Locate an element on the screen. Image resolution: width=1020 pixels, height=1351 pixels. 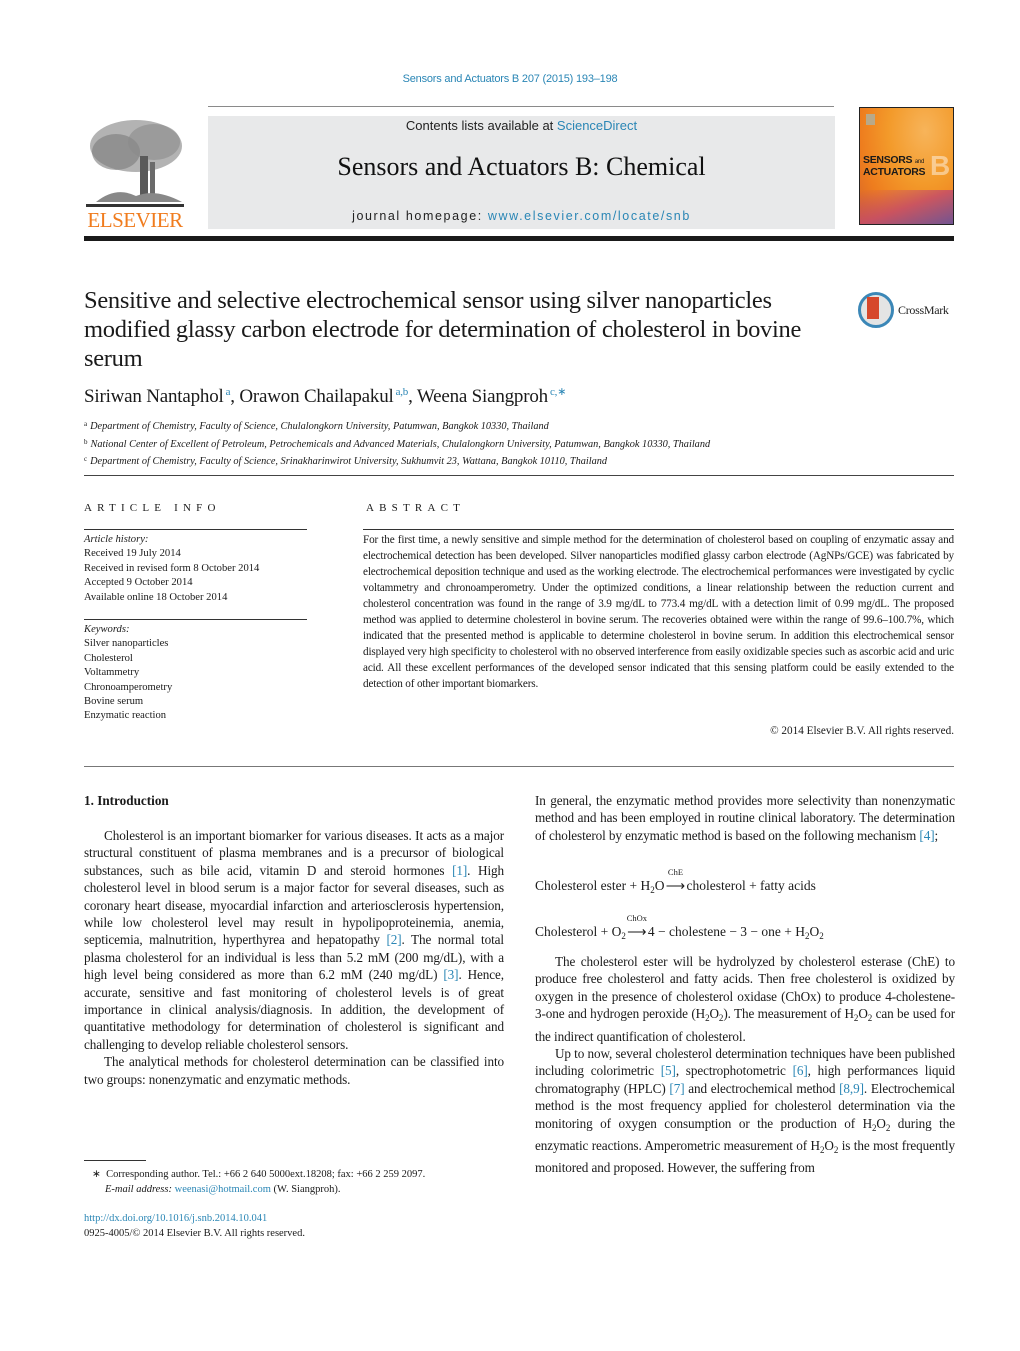
cover-title-line2: ACTUATORS is located at coordinates (894, 172).